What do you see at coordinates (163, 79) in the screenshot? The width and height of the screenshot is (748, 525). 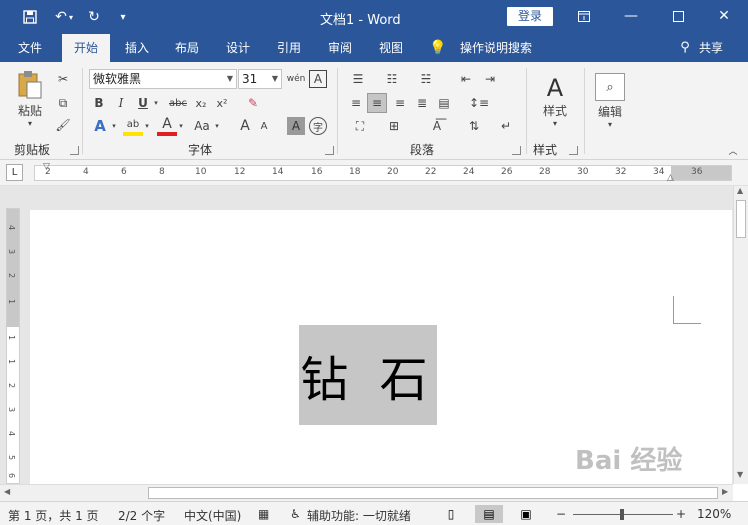 I see `font-name-combo: 微软雅黑 ▼` at bounding box center [163, 79].